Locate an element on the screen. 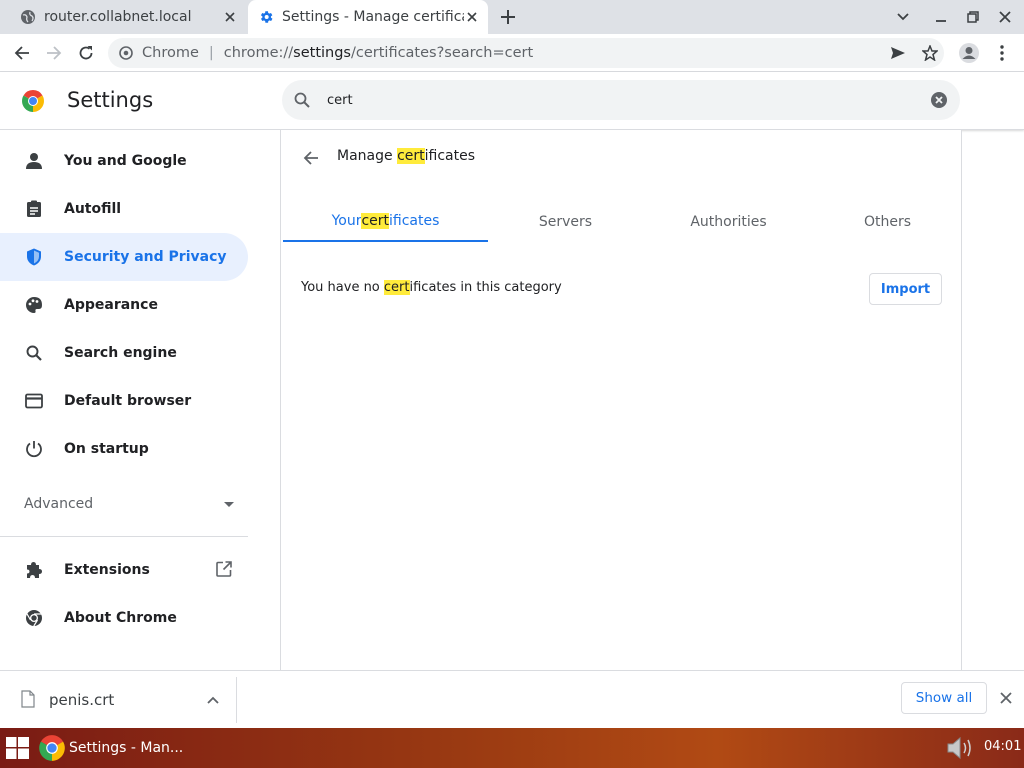  os-taskbar: Settings - Man... 04:01 is located at coordinates (512, 748).